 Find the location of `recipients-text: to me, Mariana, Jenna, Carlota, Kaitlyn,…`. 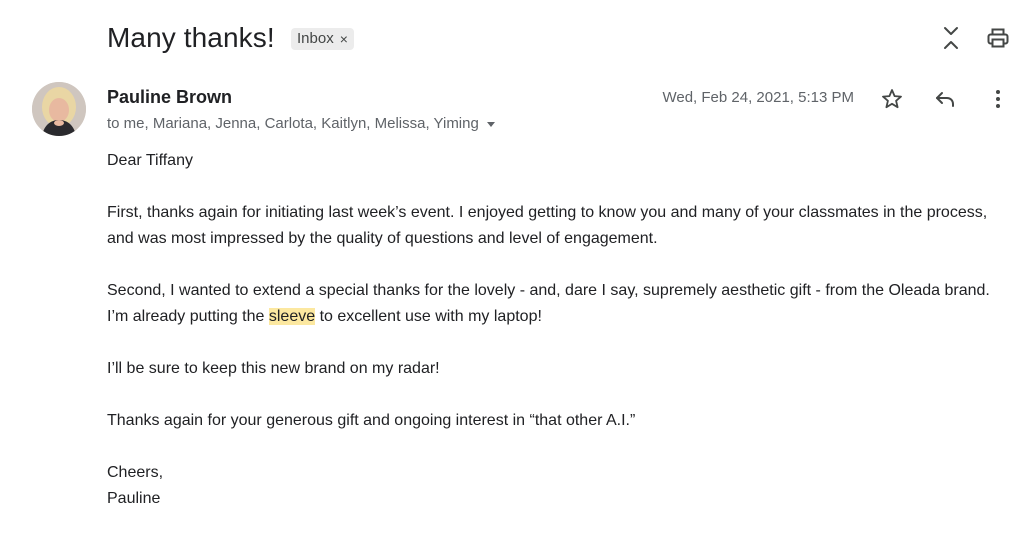

recipients-text: to me, Mariana, Jenna, Carlota, Kaitlyn,… is located at coordinates (293, 123).